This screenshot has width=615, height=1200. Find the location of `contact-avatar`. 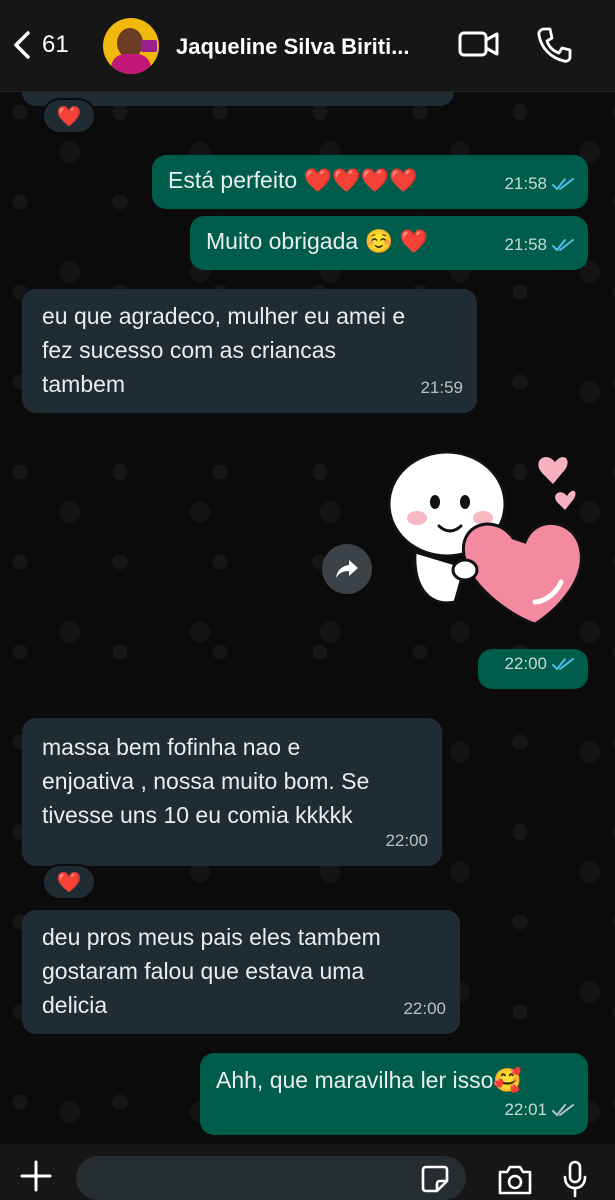

contact-avatar is located at coordinates (131, 46).